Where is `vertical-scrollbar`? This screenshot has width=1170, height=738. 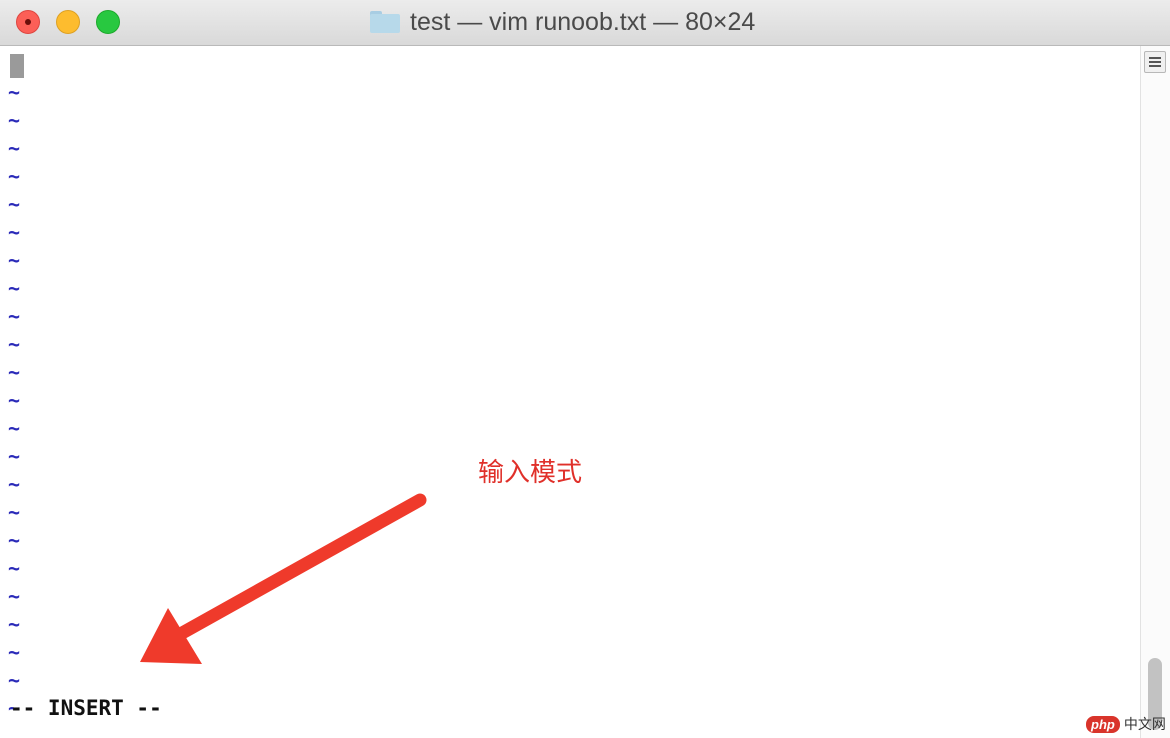 vertical-scrollbar is located at coordinates (1155, 392).